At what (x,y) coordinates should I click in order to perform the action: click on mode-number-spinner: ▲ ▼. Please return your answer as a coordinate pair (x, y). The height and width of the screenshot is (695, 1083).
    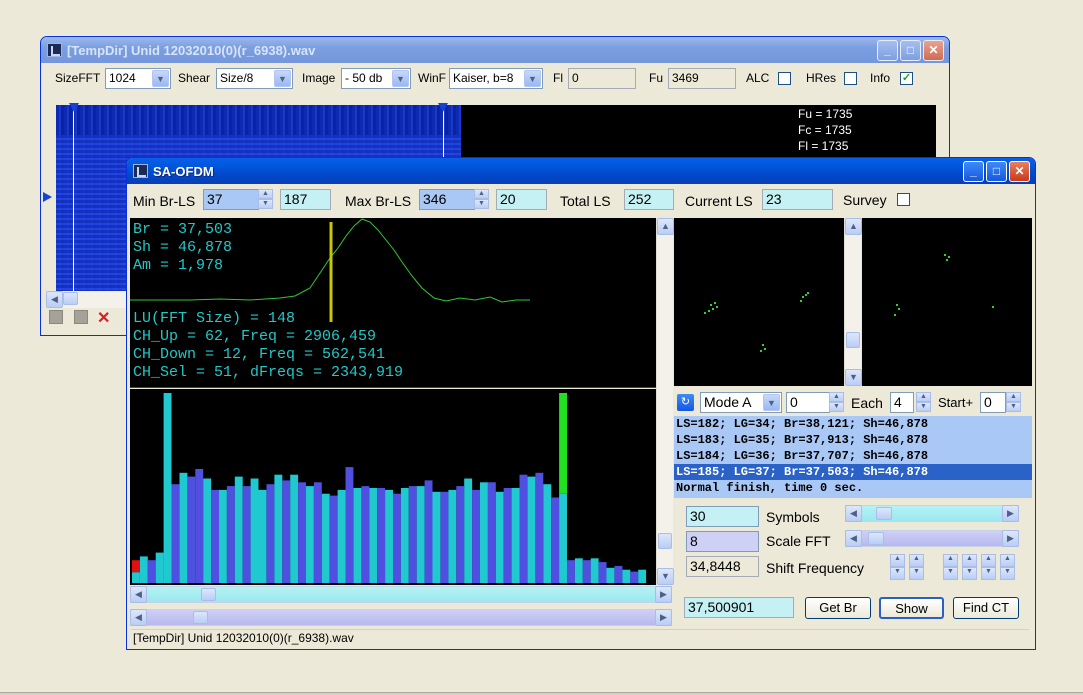
    Looking at the image, I should click on (836, 402).